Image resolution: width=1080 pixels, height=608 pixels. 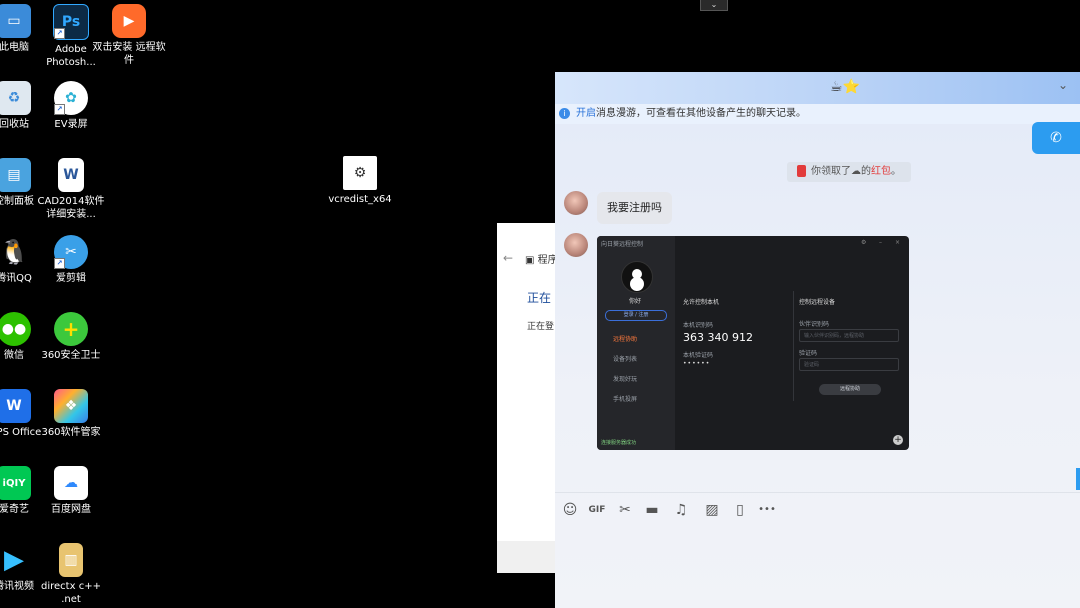 What do you see at coordinates (718, 337) in the screenshot?
I see `shot-device-id: 363 340 912` at bounding box center [718, 337].